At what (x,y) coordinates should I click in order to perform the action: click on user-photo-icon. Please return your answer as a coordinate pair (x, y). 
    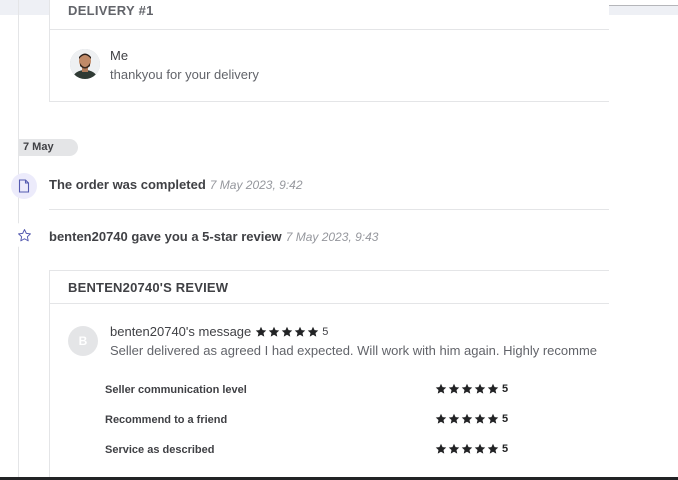
    Looking at the image, I should click on (85, 64).